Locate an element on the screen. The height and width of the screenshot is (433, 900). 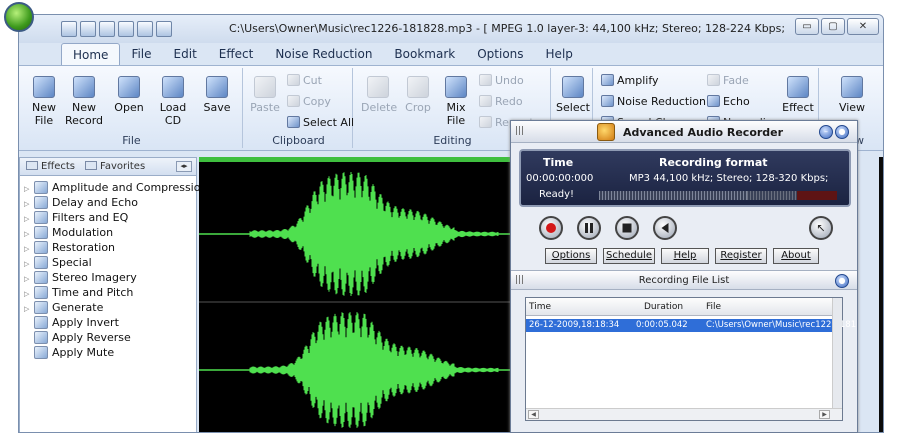
undo-button: Undo is located at coordinates (501, 81).